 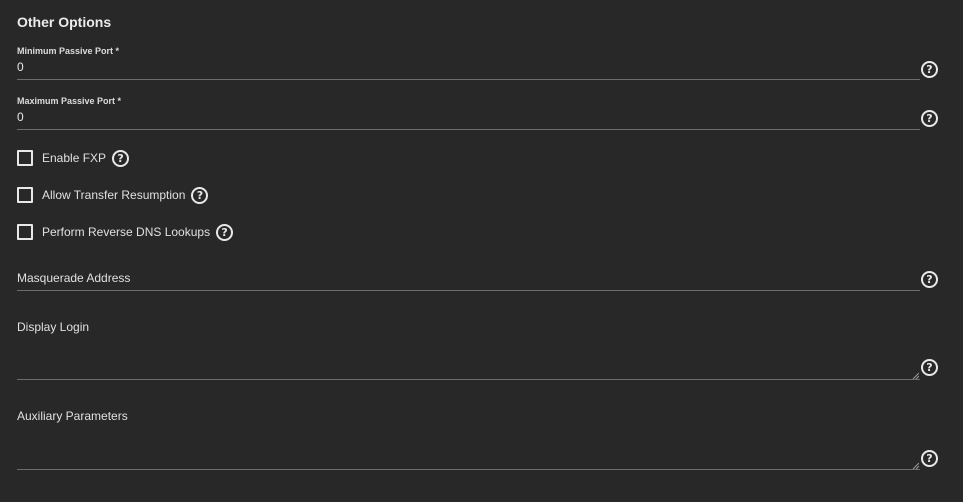 What do you see at coordinates (72, 416) in the screenshot?
I see `auxiliary-parameters-label: Auxiliary Parameters` at bounding box center [72, 416].